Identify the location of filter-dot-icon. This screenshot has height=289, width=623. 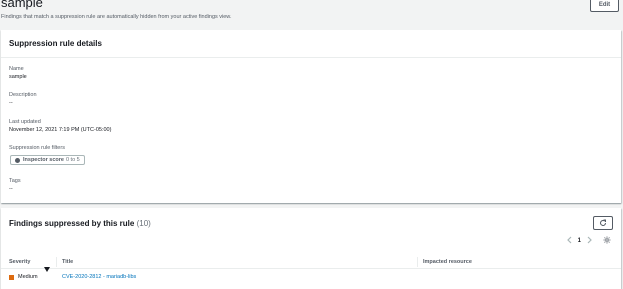
(17, 160).